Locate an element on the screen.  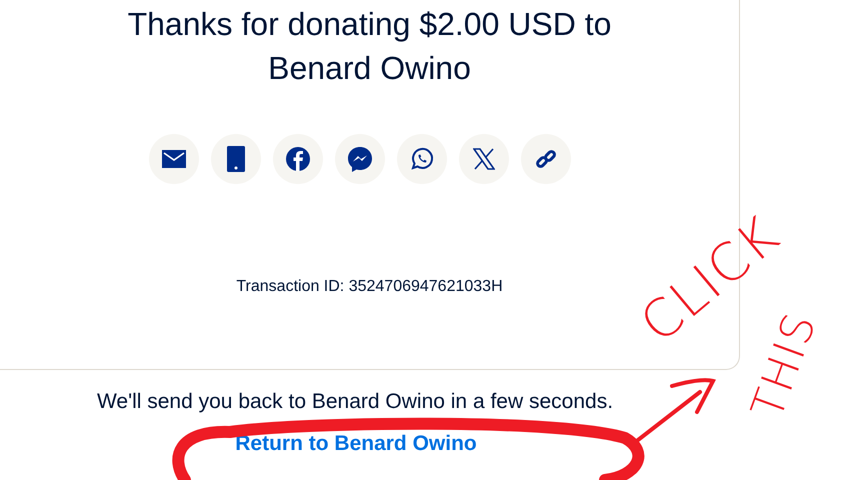
whatsapp-icon is located at coordinates (422, 159).